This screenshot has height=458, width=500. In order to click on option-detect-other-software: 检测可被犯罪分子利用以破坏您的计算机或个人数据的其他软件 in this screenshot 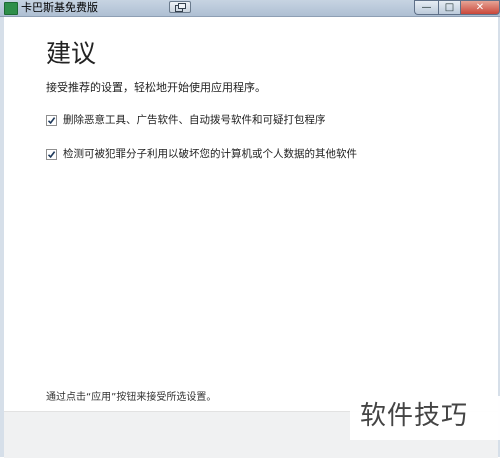, I will do `click(201, 154)`.